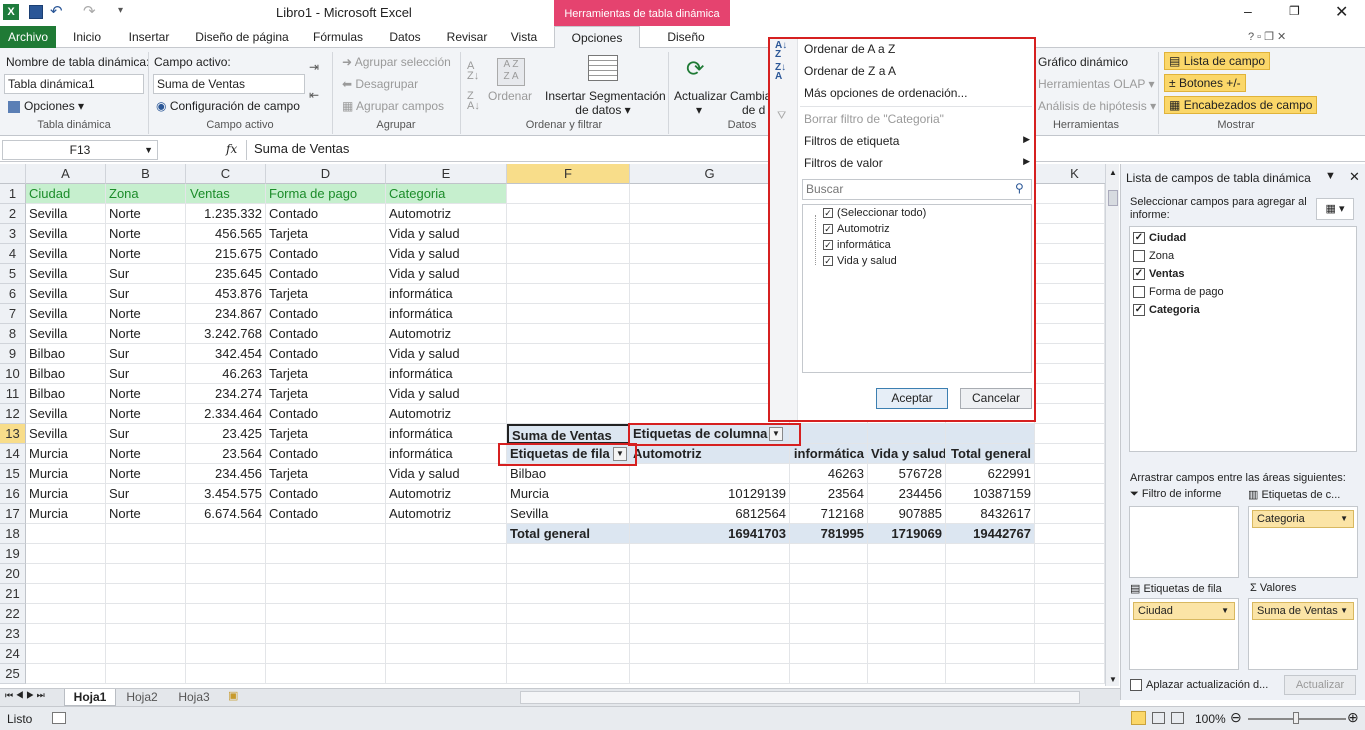  I want to click on row-header: 1, so click(13, 194).